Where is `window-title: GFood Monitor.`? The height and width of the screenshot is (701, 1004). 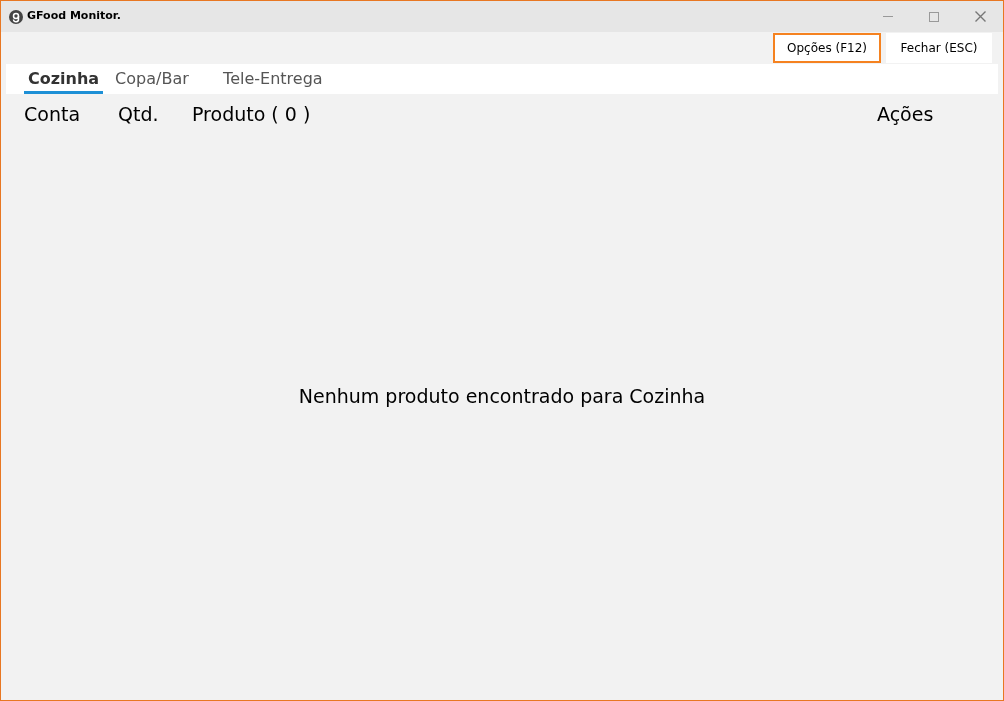
window-title: GFood Monitor. is located at coordinates (74, 16).